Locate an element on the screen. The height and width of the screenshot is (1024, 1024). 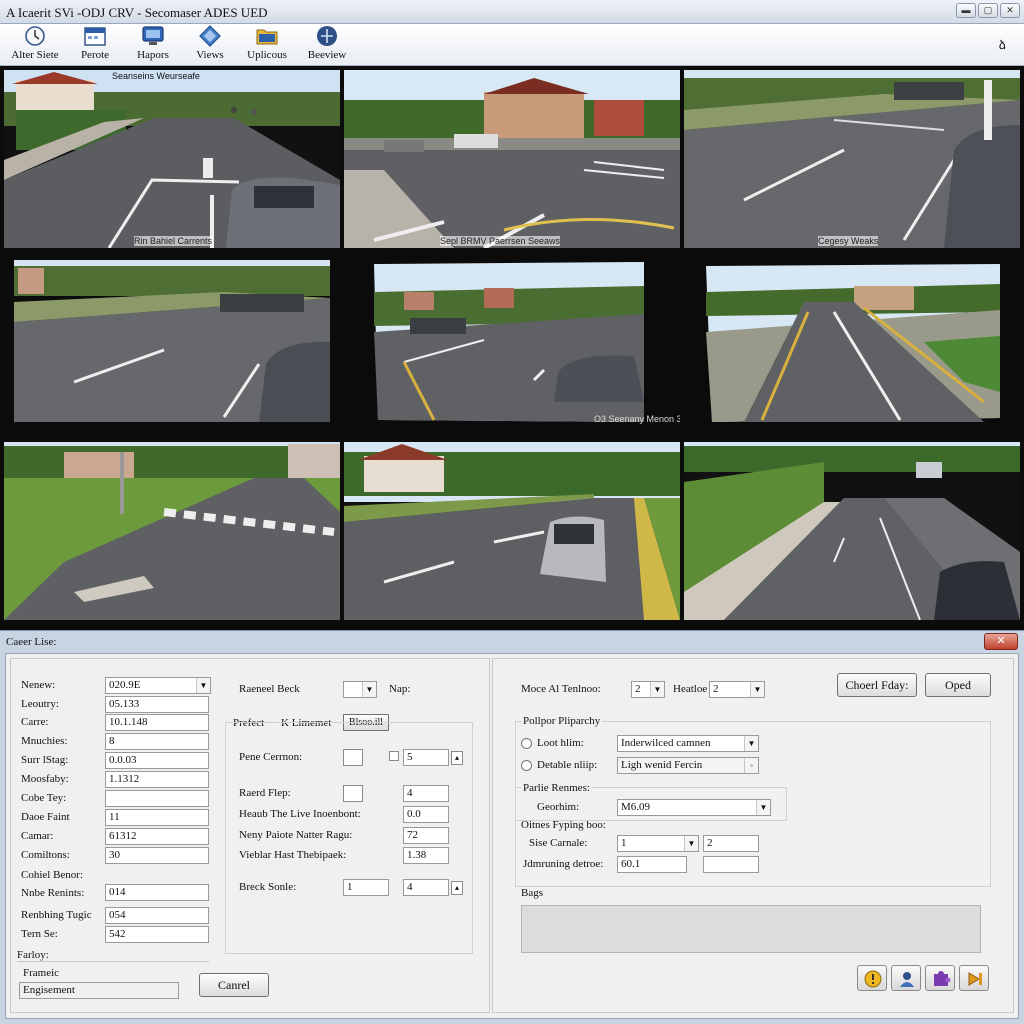
tern-se-field: 542 is located at coordinates (157, 934).